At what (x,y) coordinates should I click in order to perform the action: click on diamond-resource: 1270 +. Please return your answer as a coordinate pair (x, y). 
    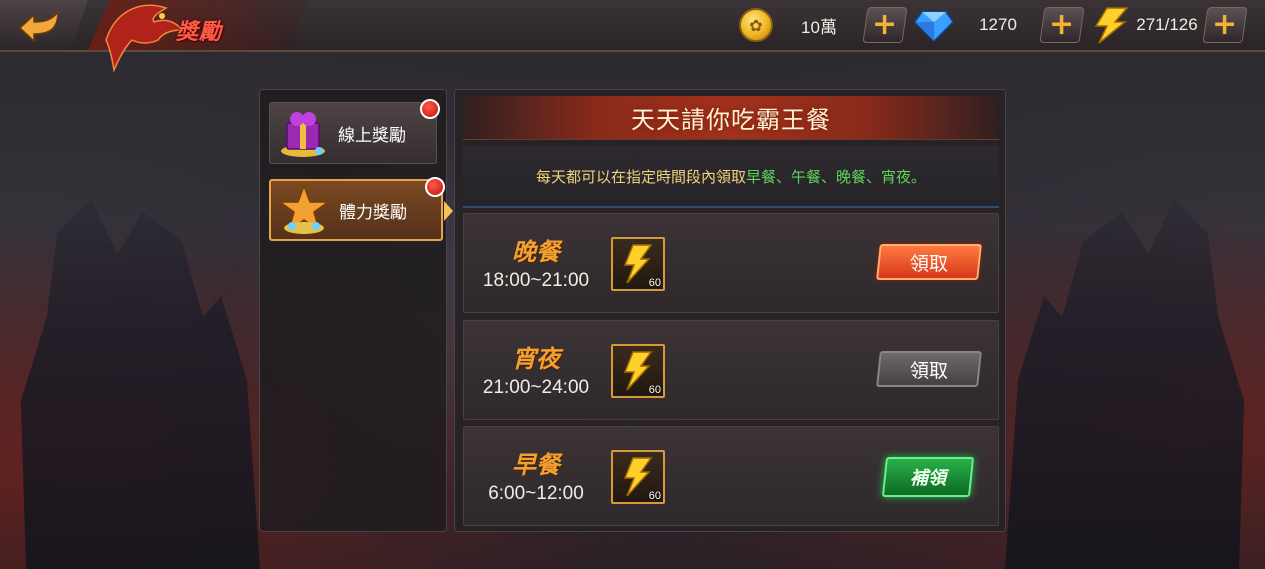
    Looking at the image, I should click on (999, 25).